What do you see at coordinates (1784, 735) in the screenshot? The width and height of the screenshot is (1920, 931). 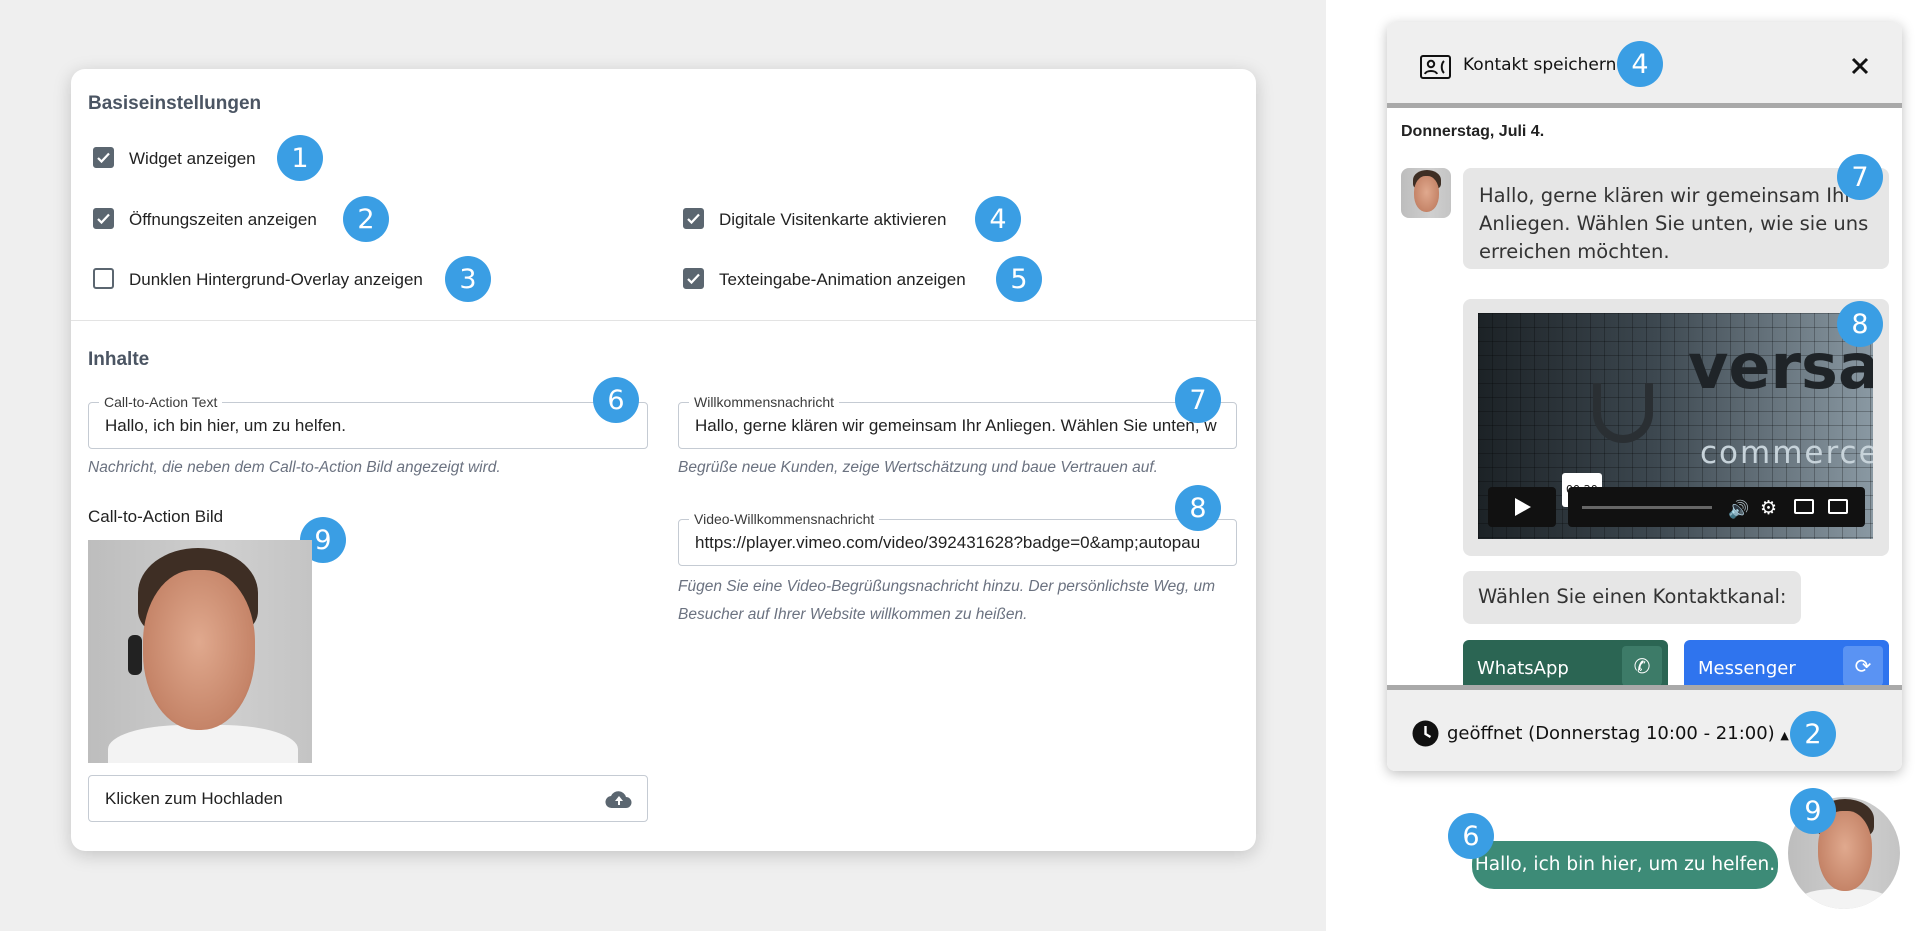 I see `caret-up-icon: ▲` at bounding box center [1784, 735].